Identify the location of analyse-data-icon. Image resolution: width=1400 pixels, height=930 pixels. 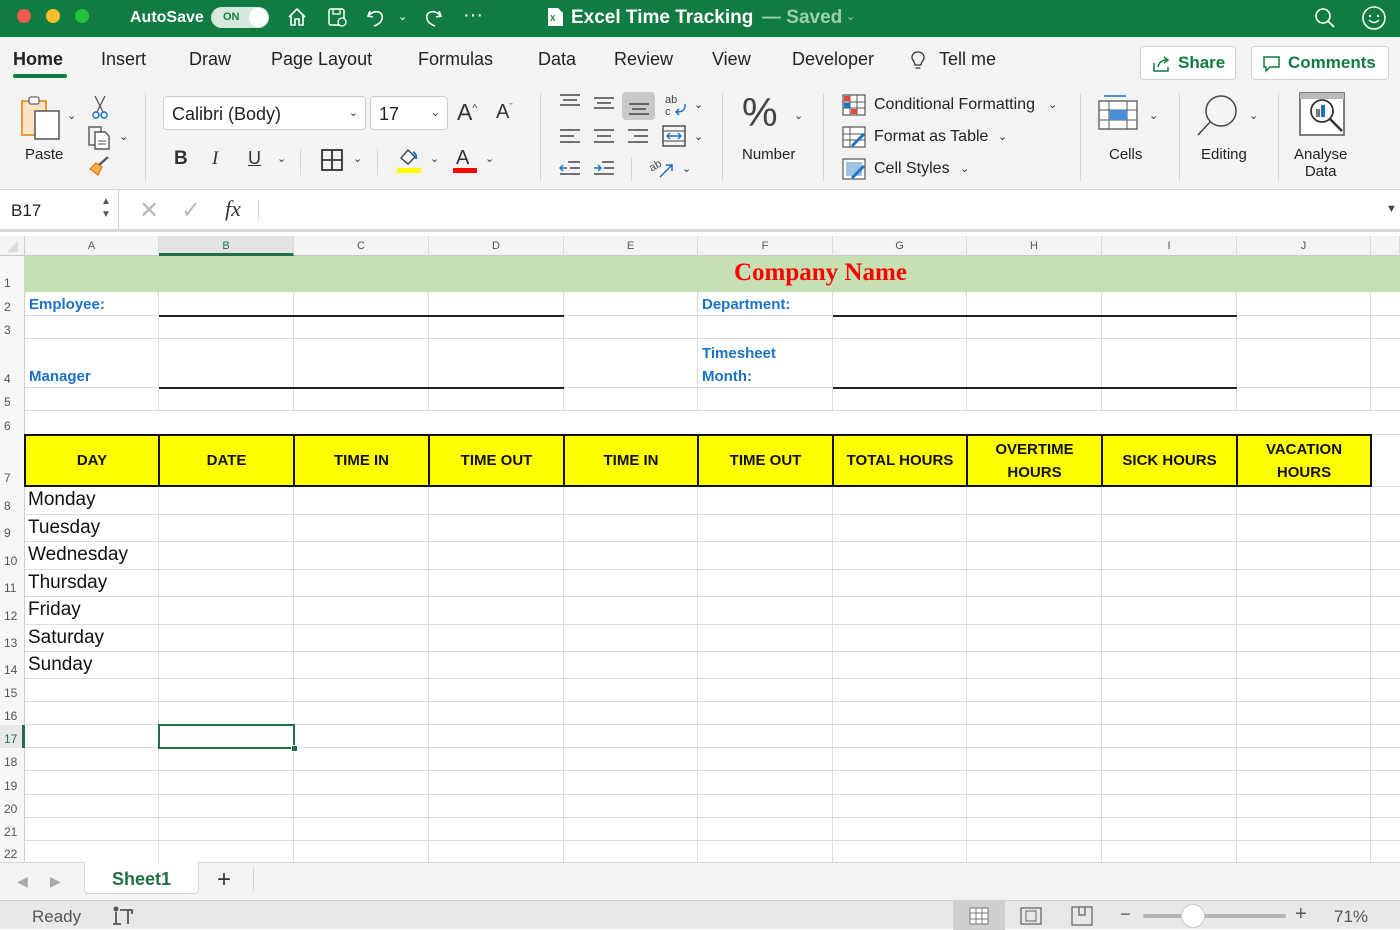
(1323, 115).